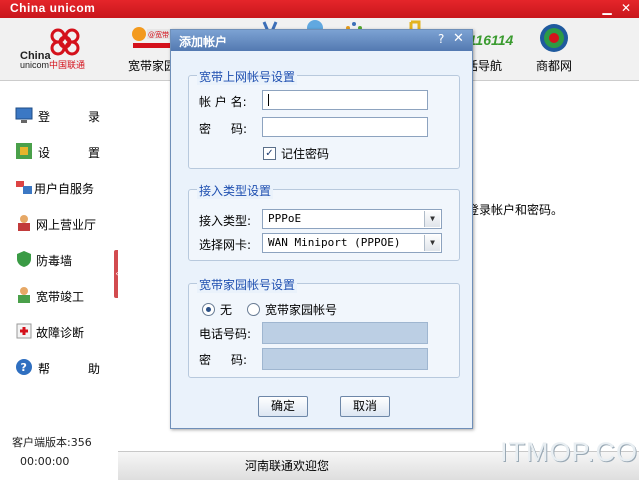 This screenshot has width=639, height=480. What do you see at coordinates (24, 223) in the screenshot?
I see `online-hall-icon` at bounding box center [24, 223].